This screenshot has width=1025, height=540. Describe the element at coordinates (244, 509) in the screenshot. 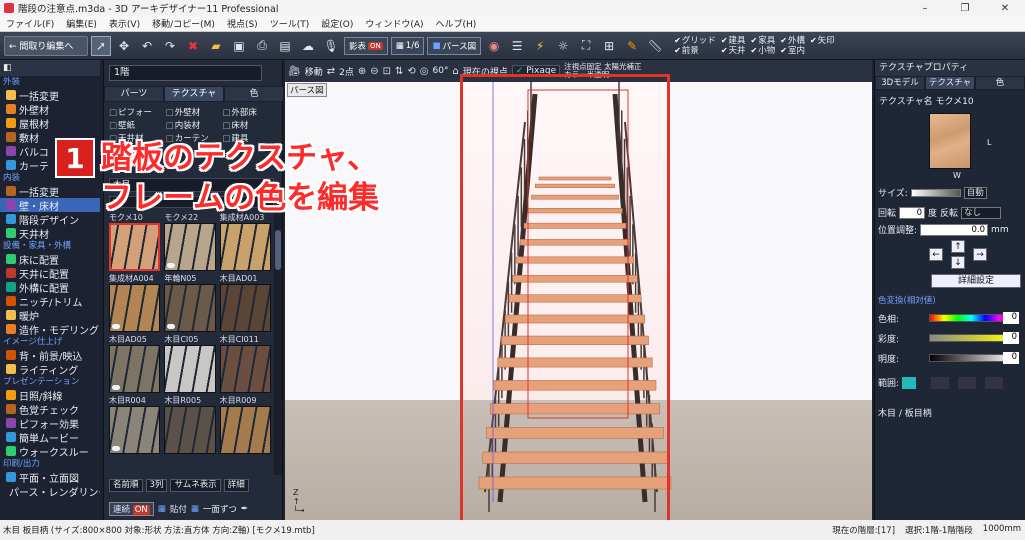

I see `eyedropper-icon: ✒` at that location.